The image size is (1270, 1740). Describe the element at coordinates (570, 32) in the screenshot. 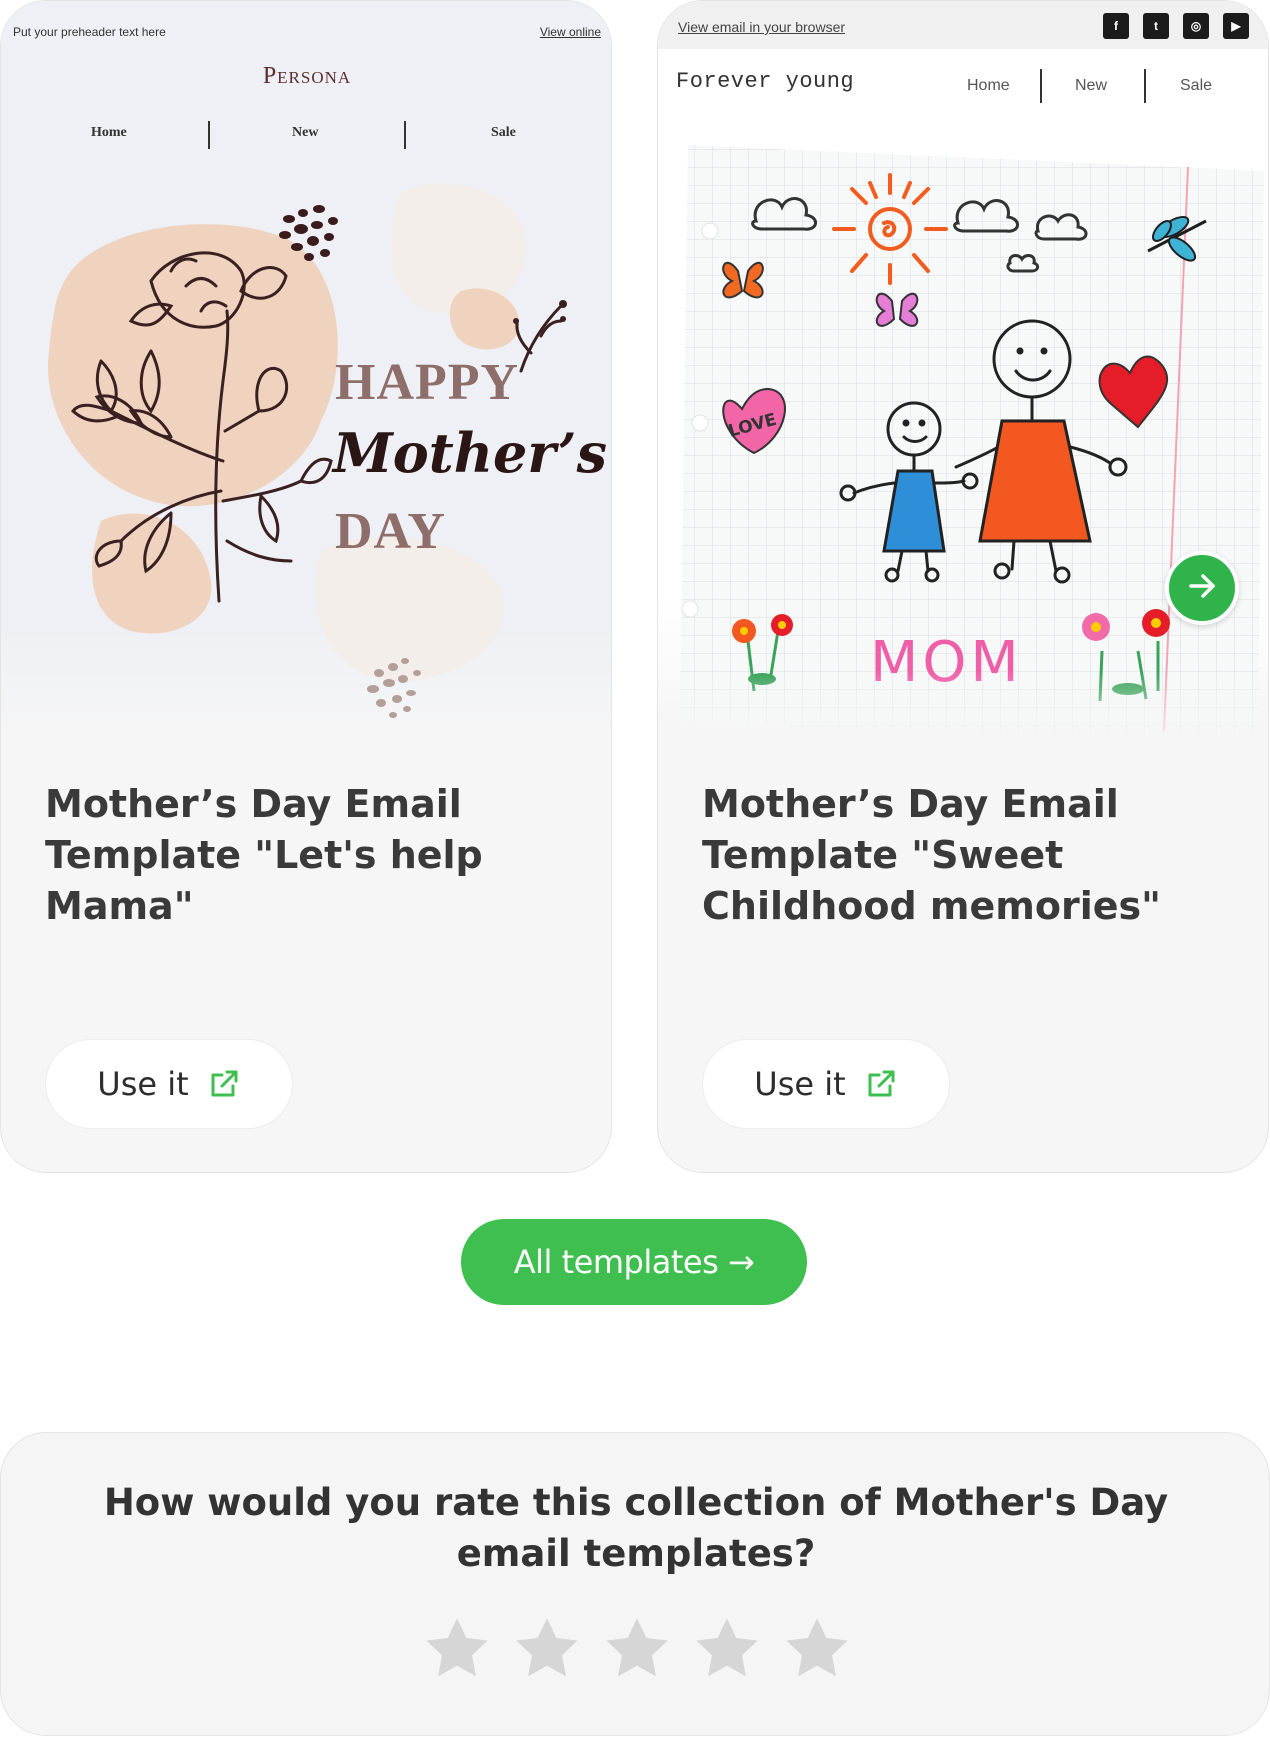

I see `view-online-link: View online` at that location.